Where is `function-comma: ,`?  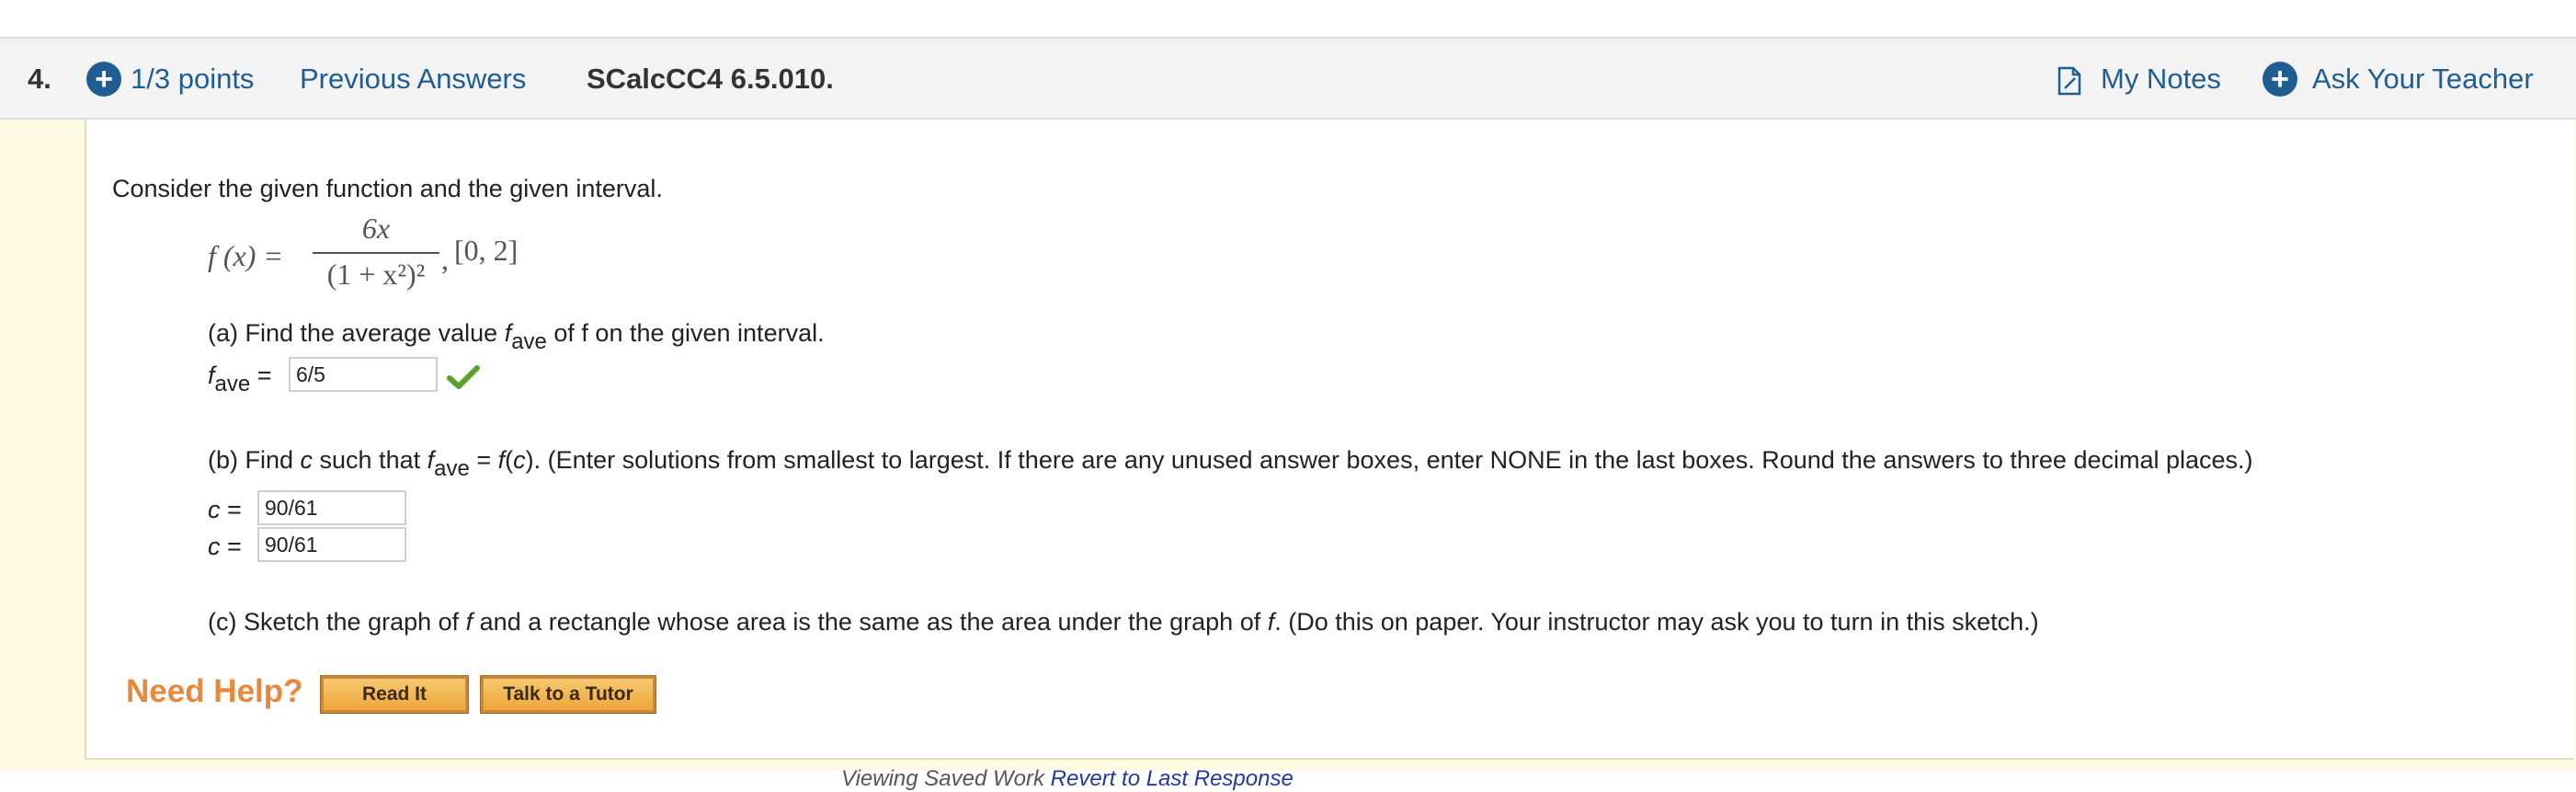
function-comma: , is located at coordinates (445, 259).